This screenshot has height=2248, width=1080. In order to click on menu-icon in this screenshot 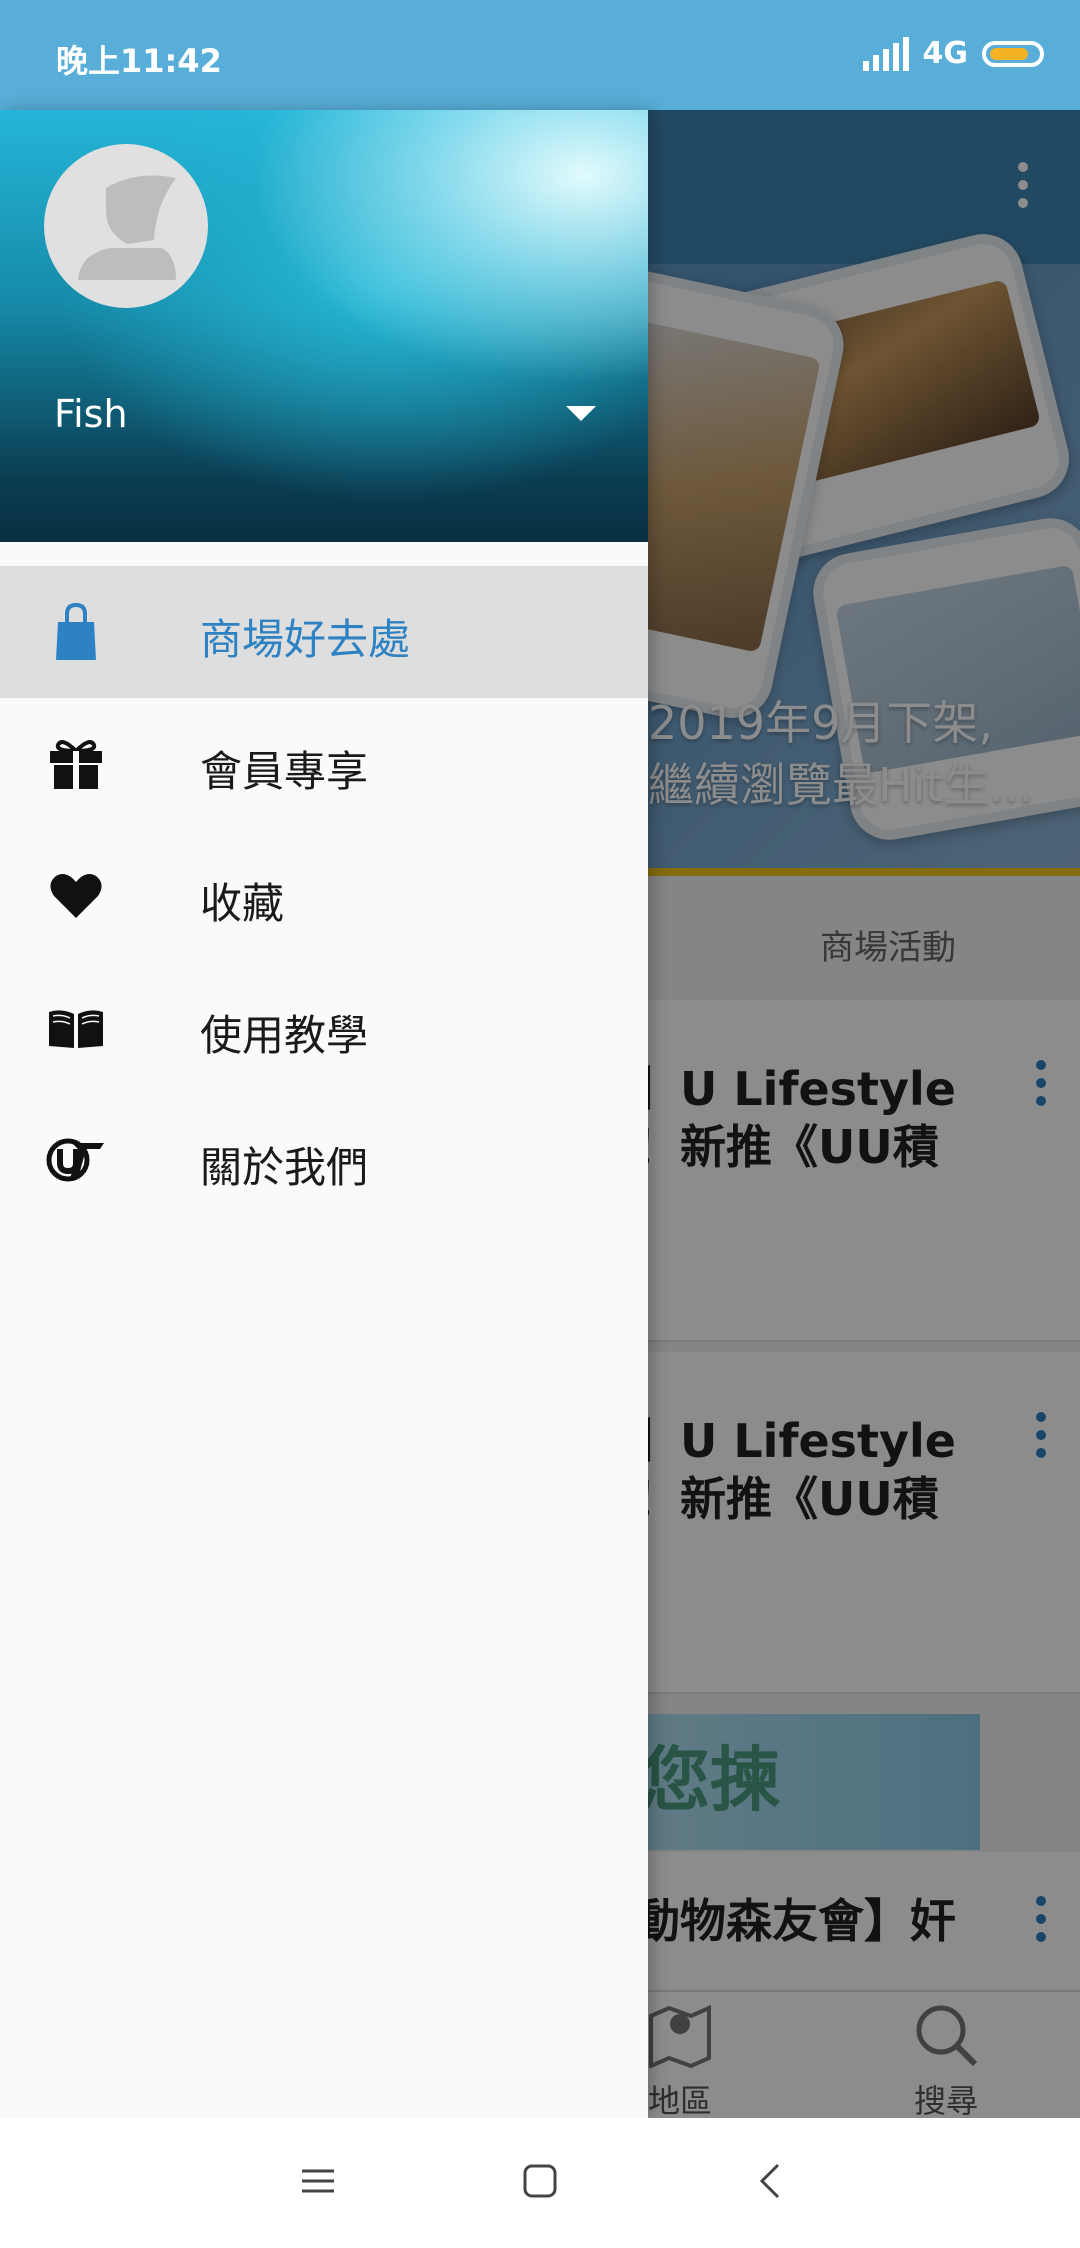, I will do `click(318, 2183)`.